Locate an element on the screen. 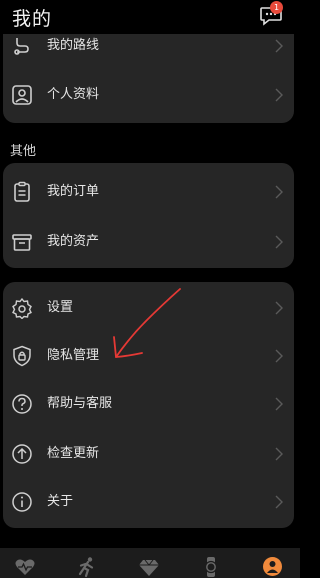  menu-item-label: 隐私管理 is located at coordinates (73, 355).